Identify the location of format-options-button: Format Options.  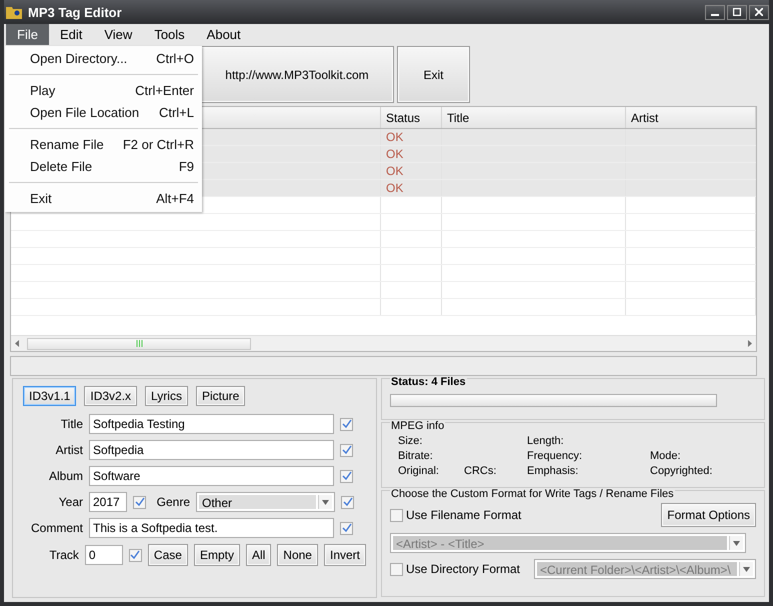
(708, 515).